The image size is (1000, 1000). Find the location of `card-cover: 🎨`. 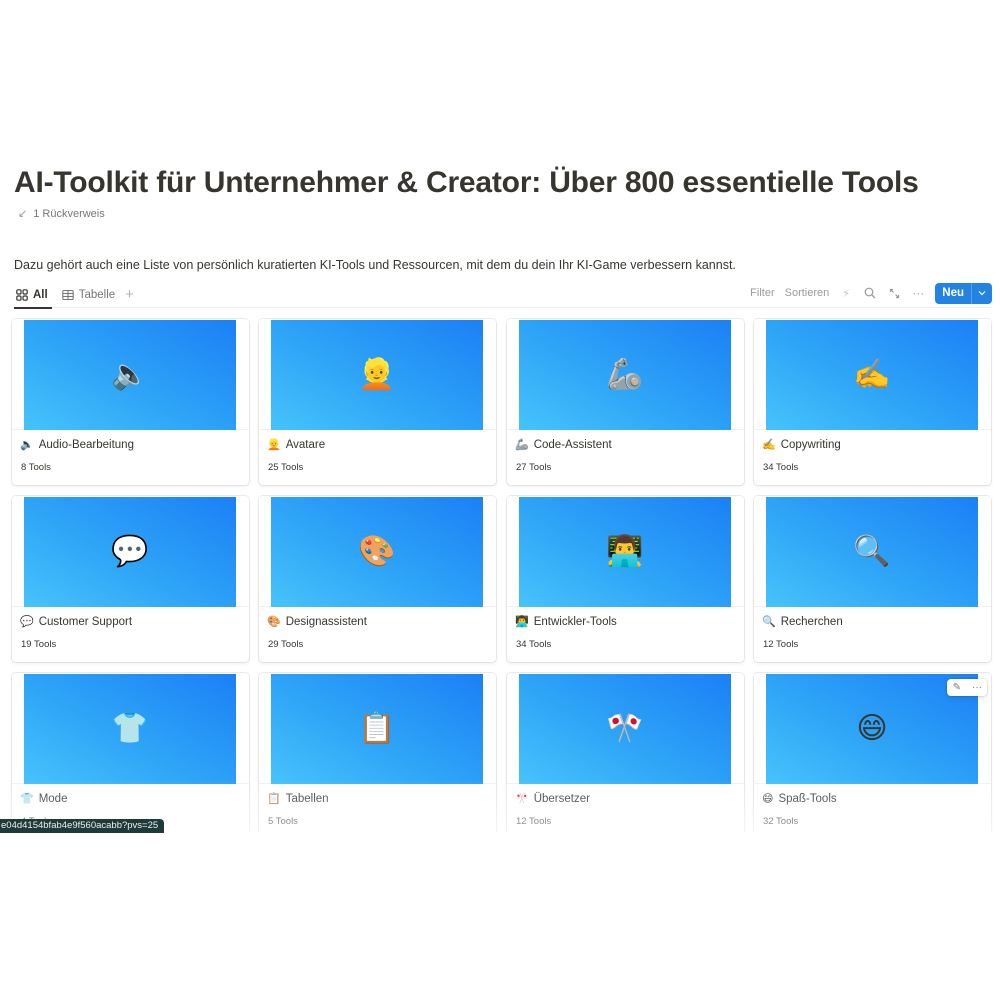

card-cover: 🎨 is located at coordinates (377, 551).